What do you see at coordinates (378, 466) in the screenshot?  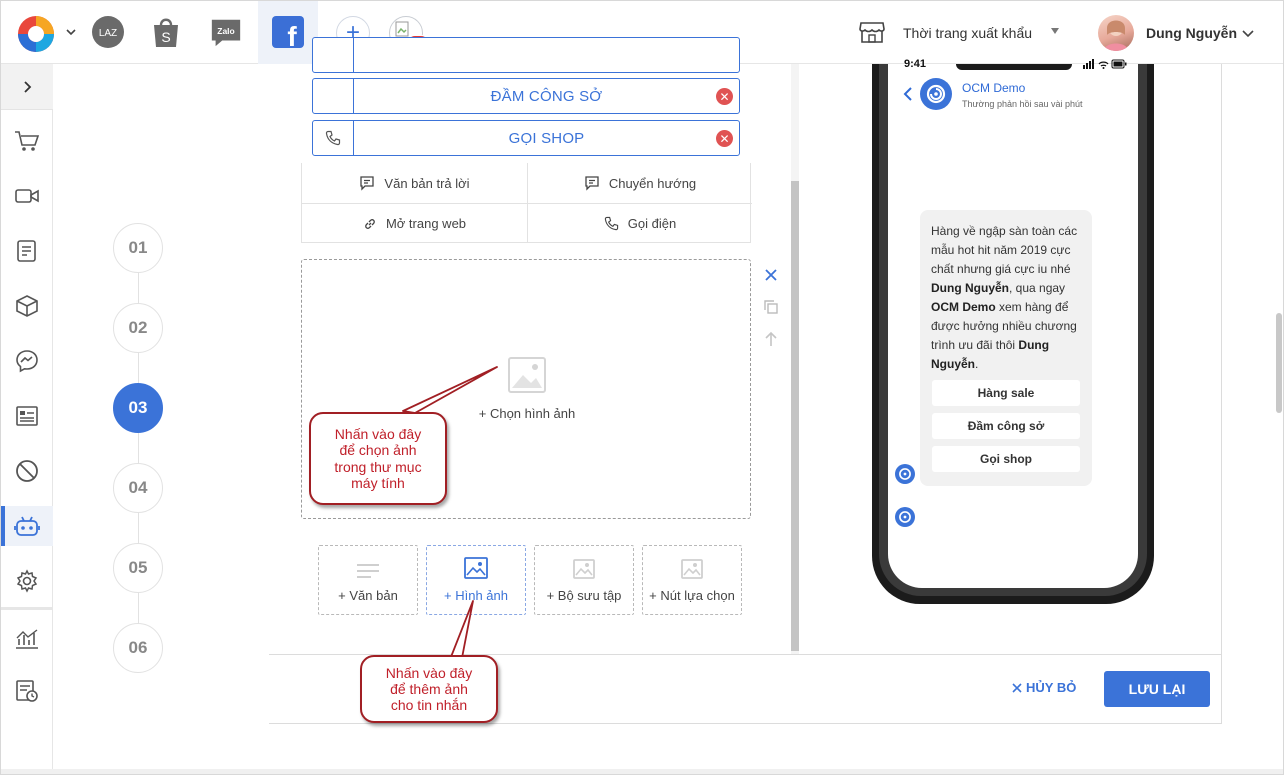 I see `callout-line: trong thư mục` at bounding box center [378, 466].